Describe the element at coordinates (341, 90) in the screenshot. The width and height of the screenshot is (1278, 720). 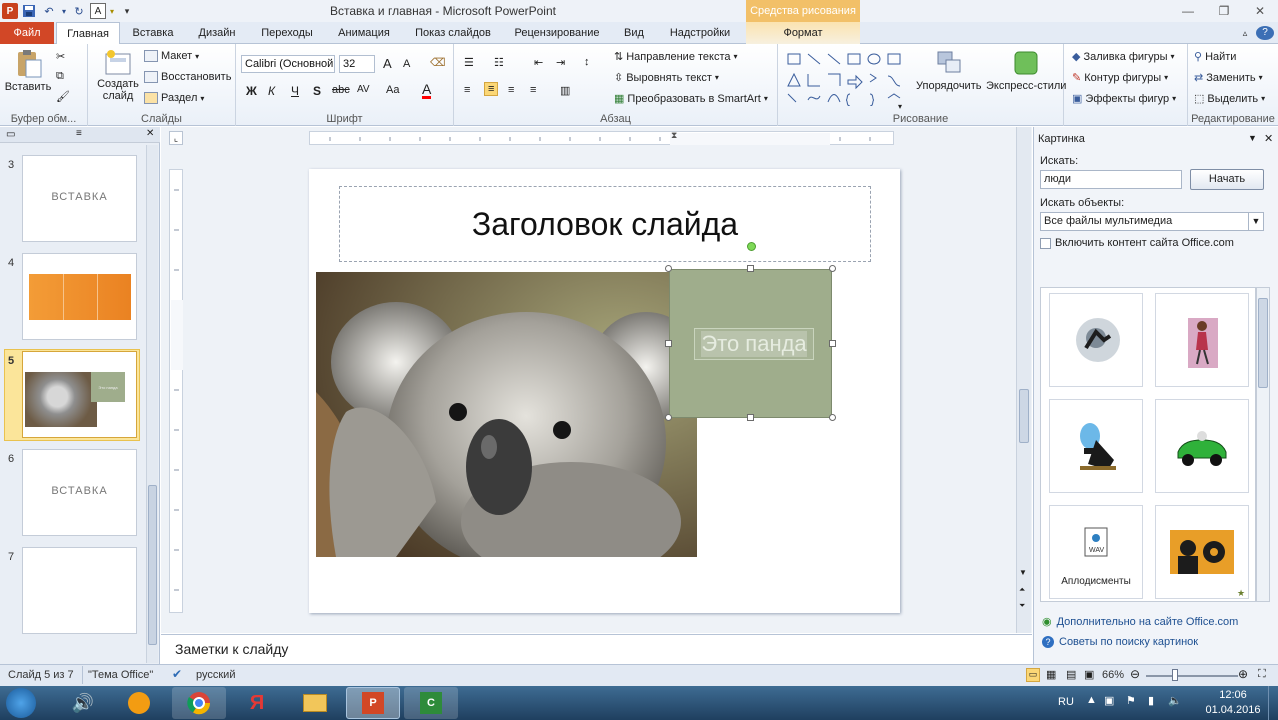
I see `strikethrough-button: abc` at that location.